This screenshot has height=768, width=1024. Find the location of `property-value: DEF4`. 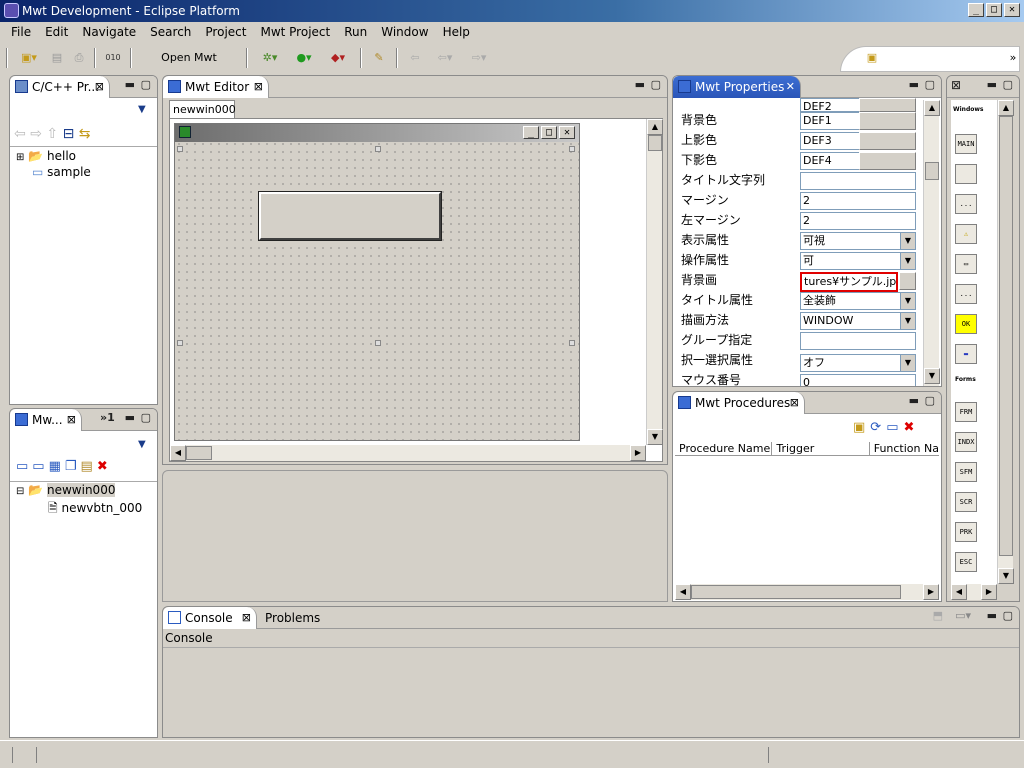

property-value: DEF4 is located at coordinates (830, 161).